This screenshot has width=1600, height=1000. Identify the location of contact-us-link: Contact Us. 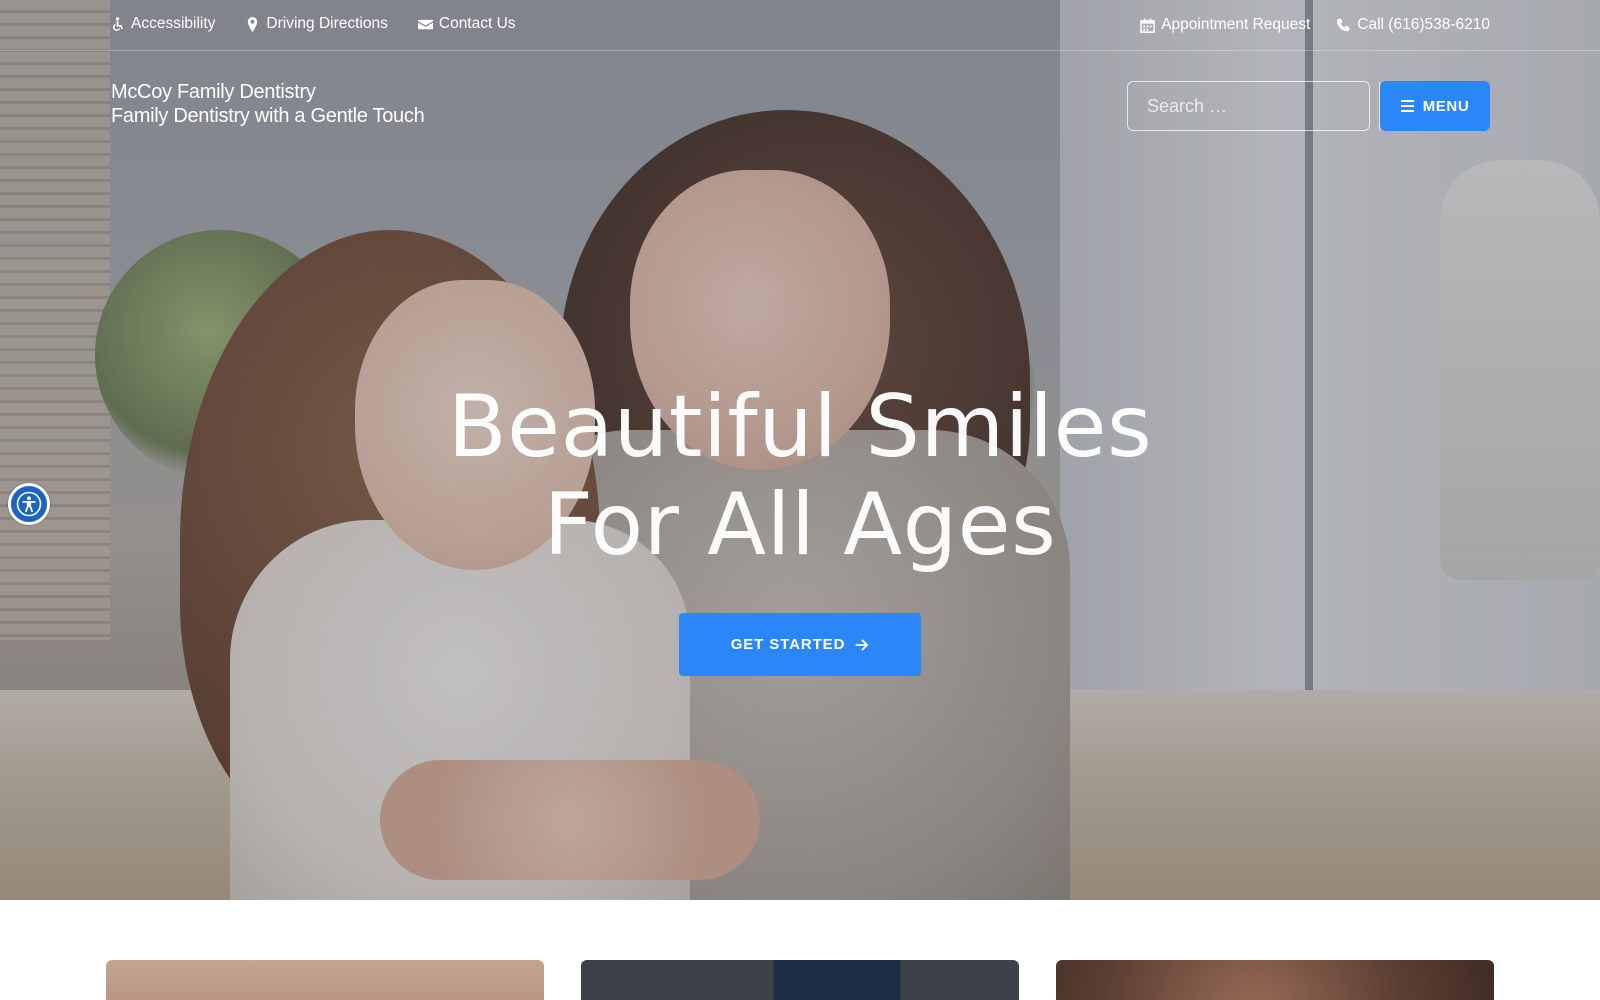
(466, 24).